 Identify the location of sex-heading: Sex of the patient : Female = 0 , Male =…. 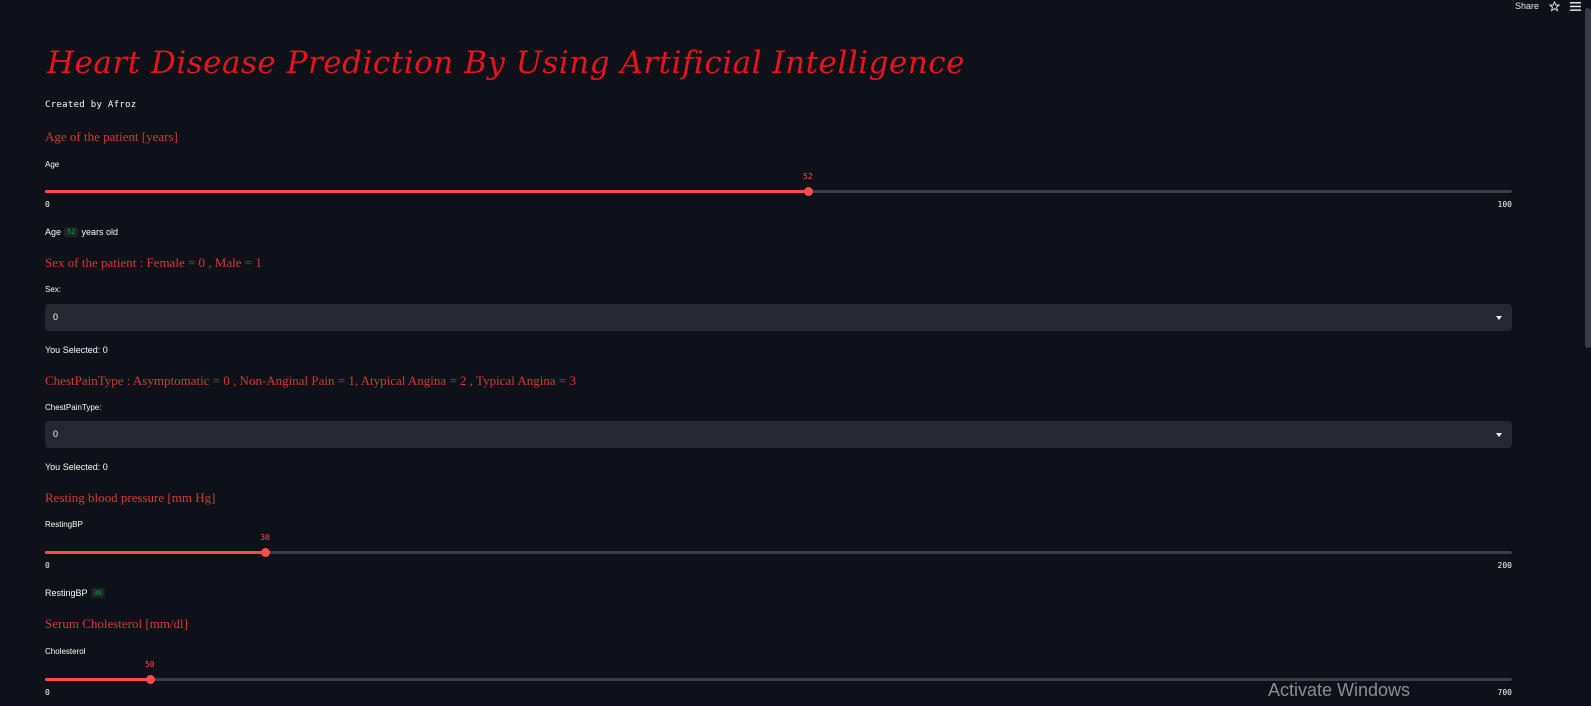
(153, 262).